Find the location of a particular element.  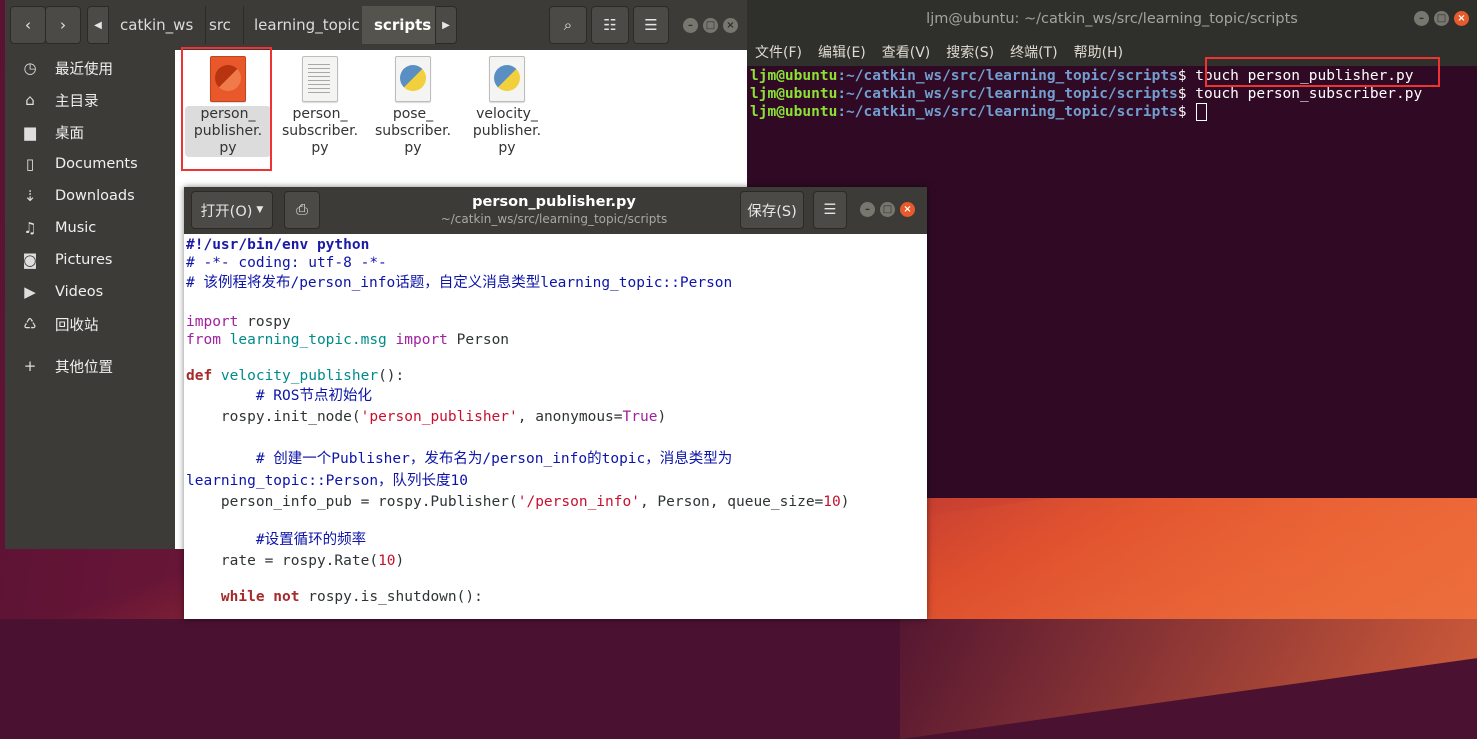

code-line: import rospy is located at coordinates (238, 322).